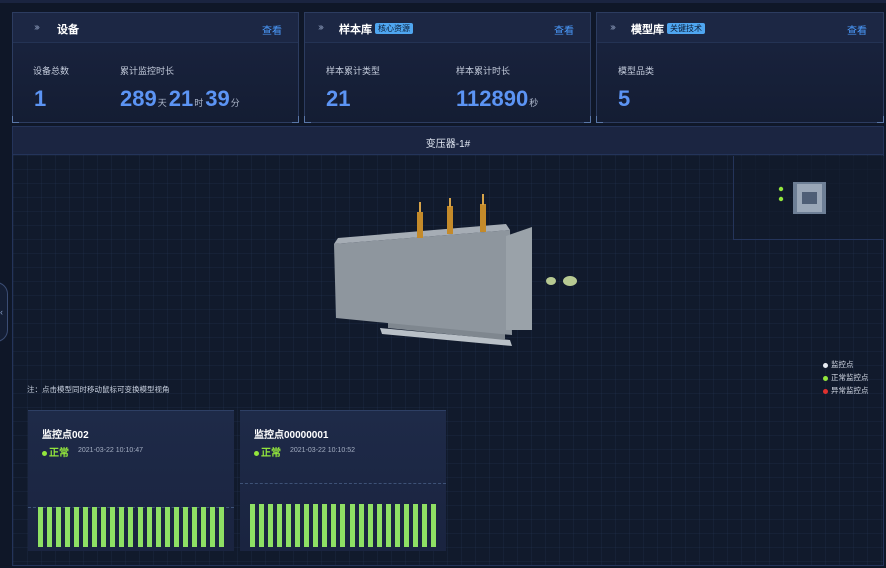  What do you see at coordinates (483, 71) in the screenshot?
I see `sample-duration-label: 样本累计时长` at bounding box center [483, 71].